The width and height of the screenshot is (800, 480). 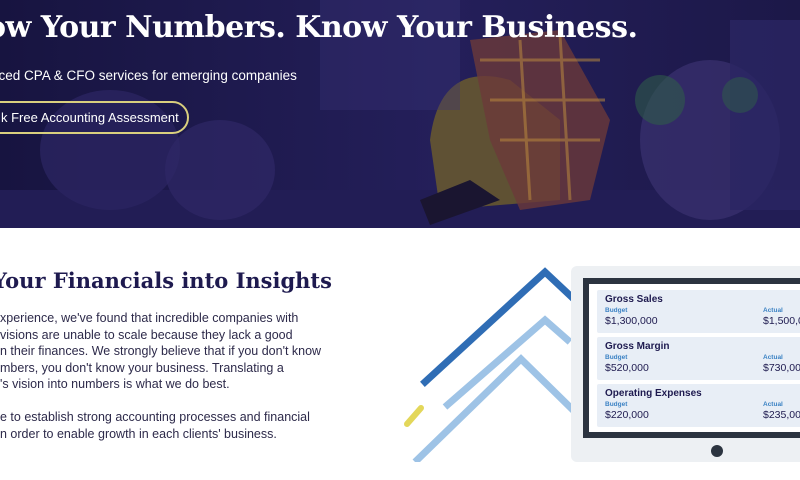 I want to click on hero-title: ow Your Numbers. Know Your Business., so click(x=319, y=27).